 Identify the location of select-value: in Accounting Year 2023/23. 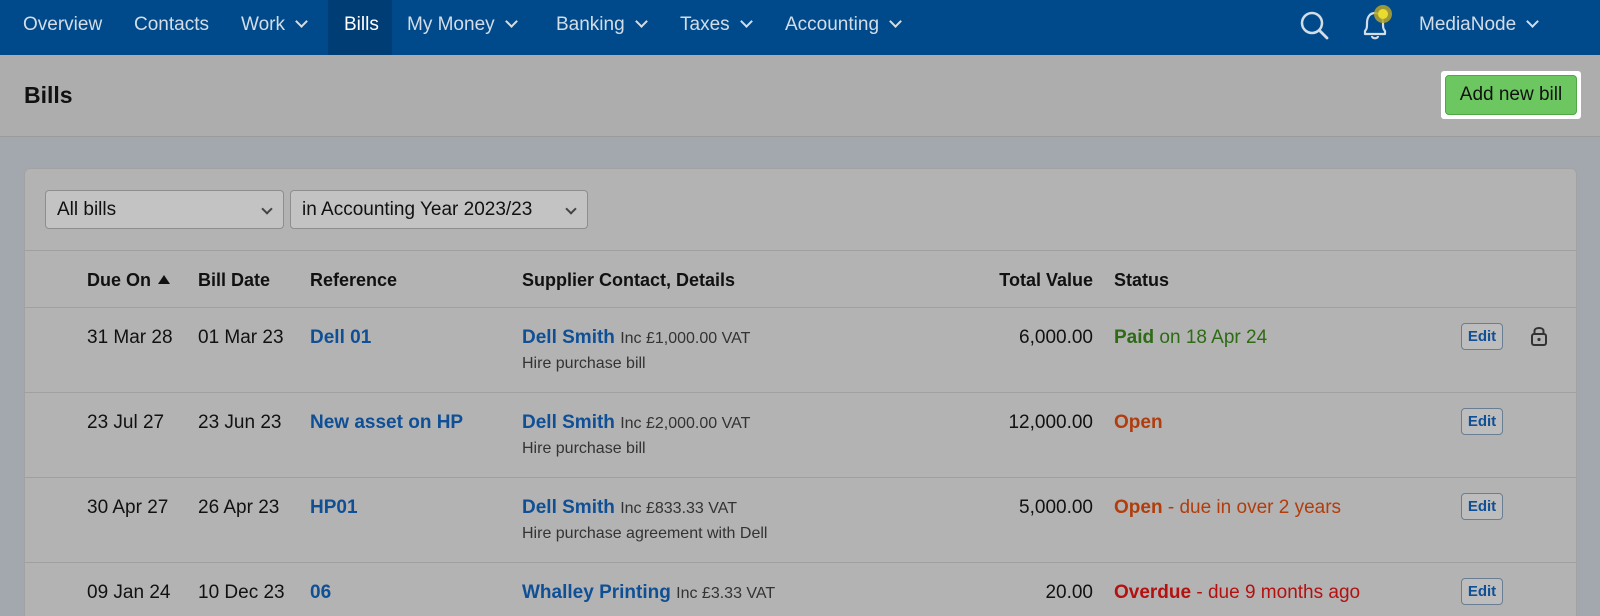
(417, 209).